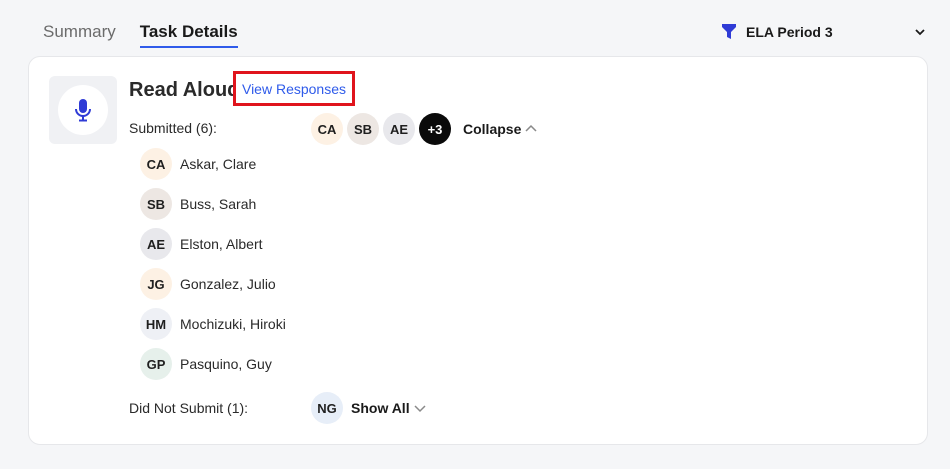  I want to click on show-all-button: Show All, so click(388, 408).